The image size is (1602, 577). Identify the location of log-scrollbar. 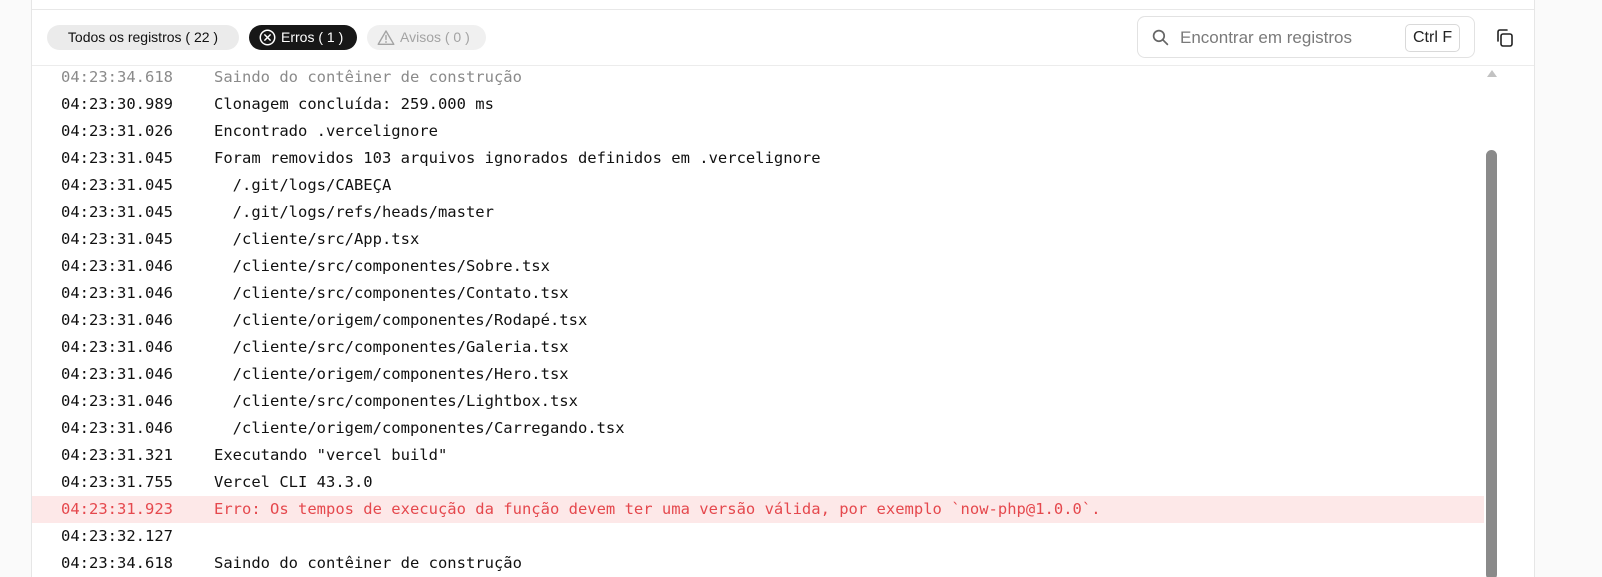
(1492, 321).